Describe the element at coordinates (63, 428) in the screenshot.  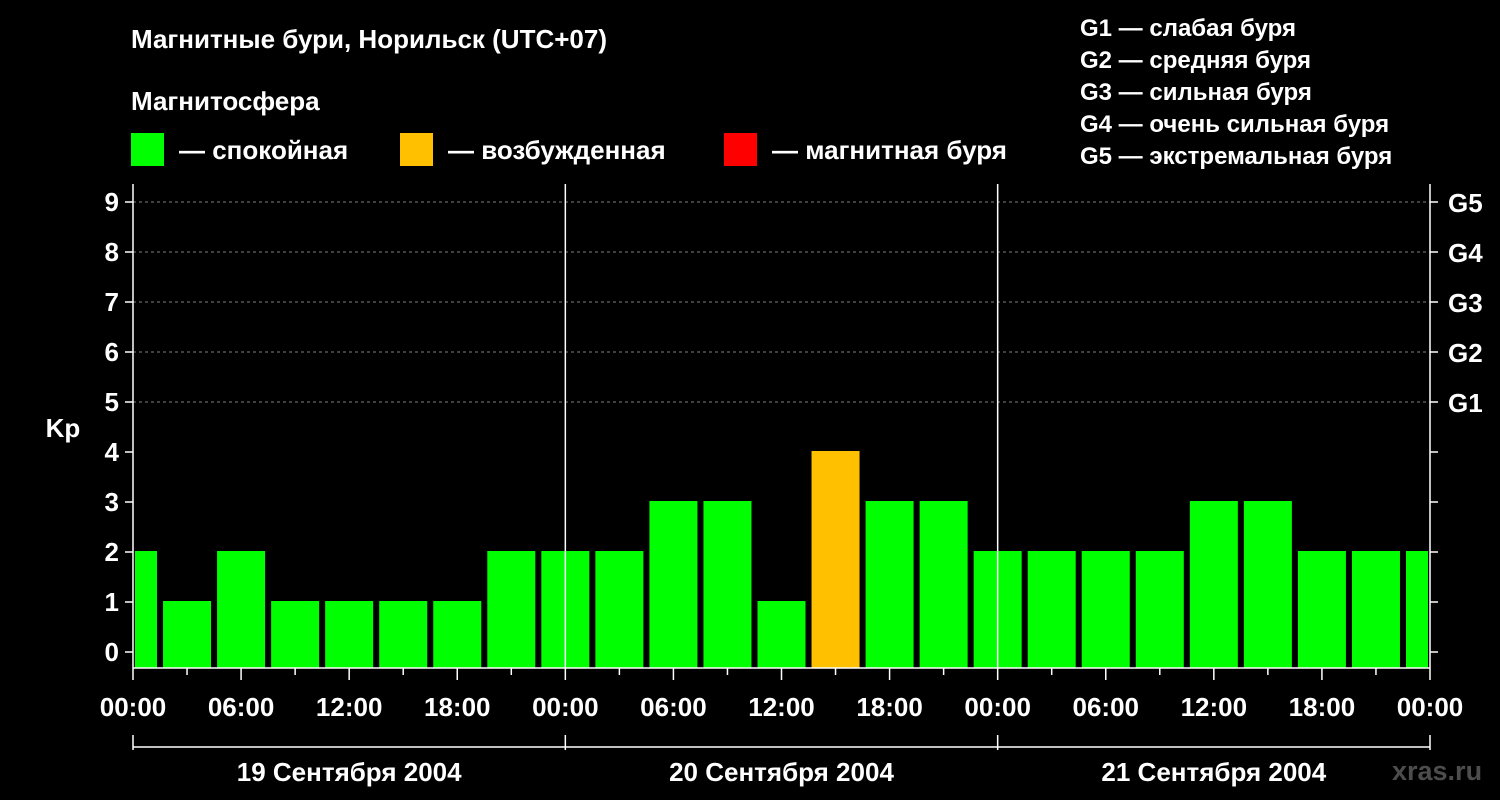
I see `y-axis-label: Kp` at that location.